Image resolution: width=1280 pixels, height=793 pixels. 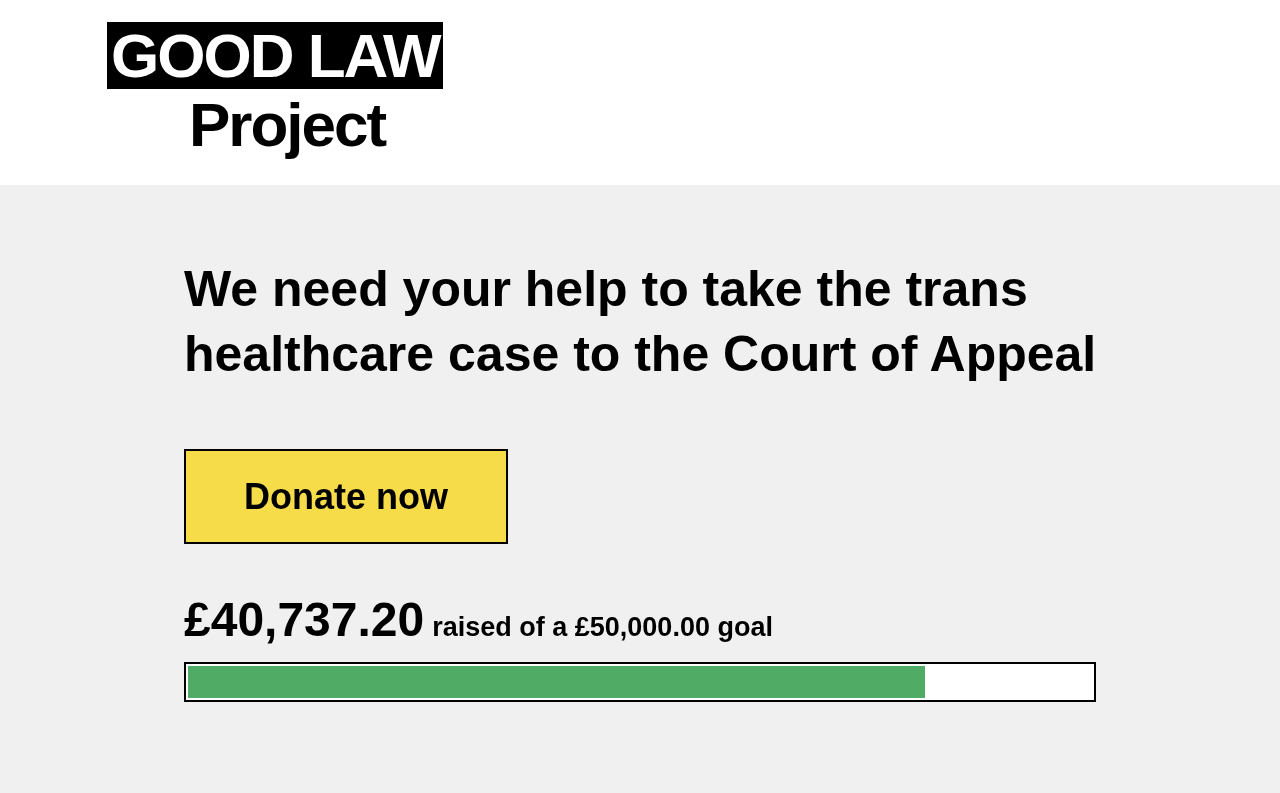 What do you see at coordinates (287, 125) in the screenshot?
I see `logo-subtitle: Project` at bounding box center [287, 125].